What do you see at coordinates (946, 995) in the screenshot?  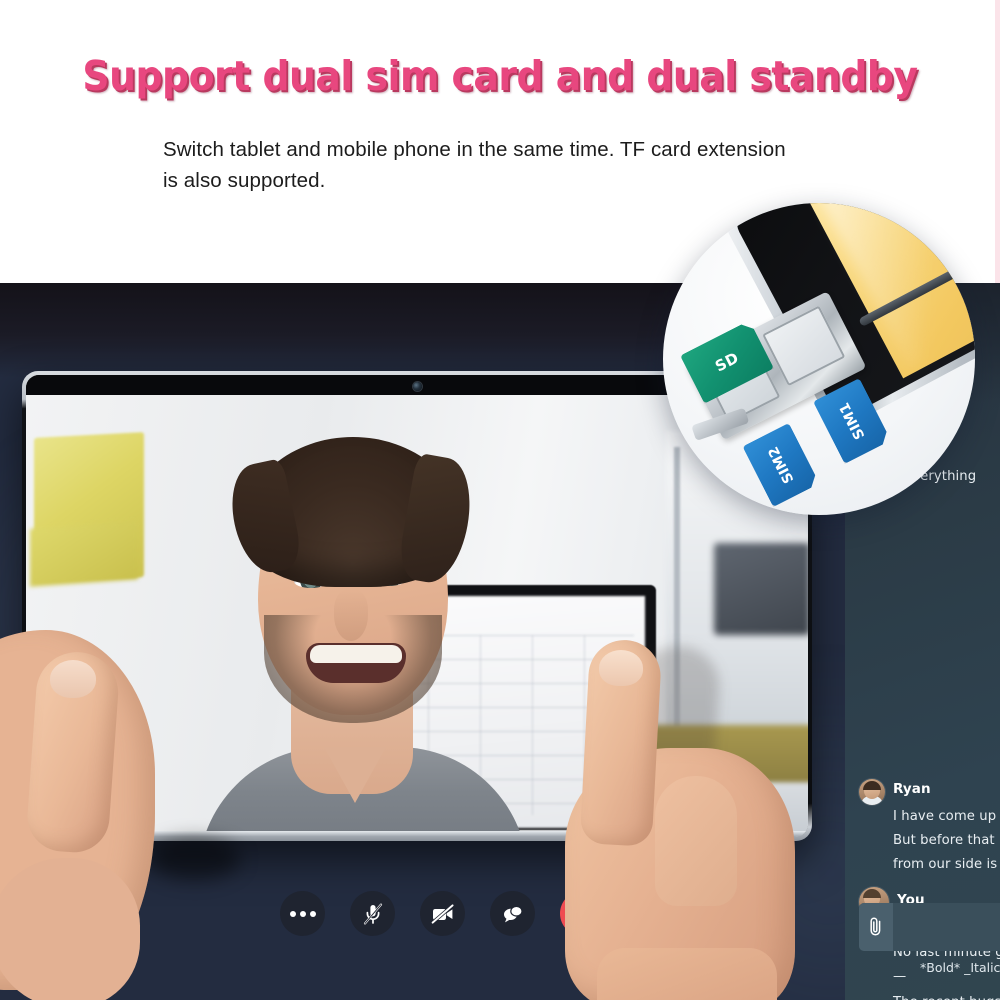 I see `chat-message-line: The recent bugs w` at bounding box center [946, 995].